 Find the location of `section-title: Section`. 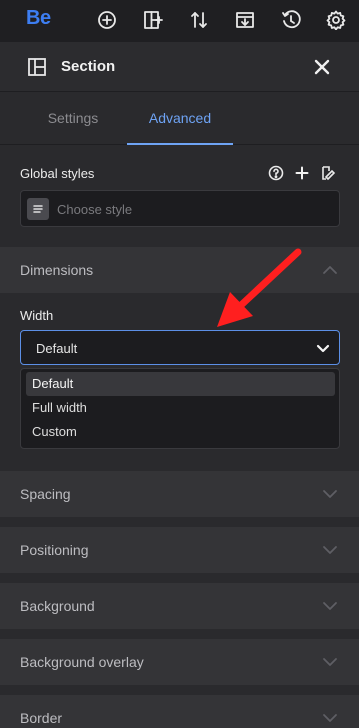

section-title: Section is located at coordinates (88, 66).